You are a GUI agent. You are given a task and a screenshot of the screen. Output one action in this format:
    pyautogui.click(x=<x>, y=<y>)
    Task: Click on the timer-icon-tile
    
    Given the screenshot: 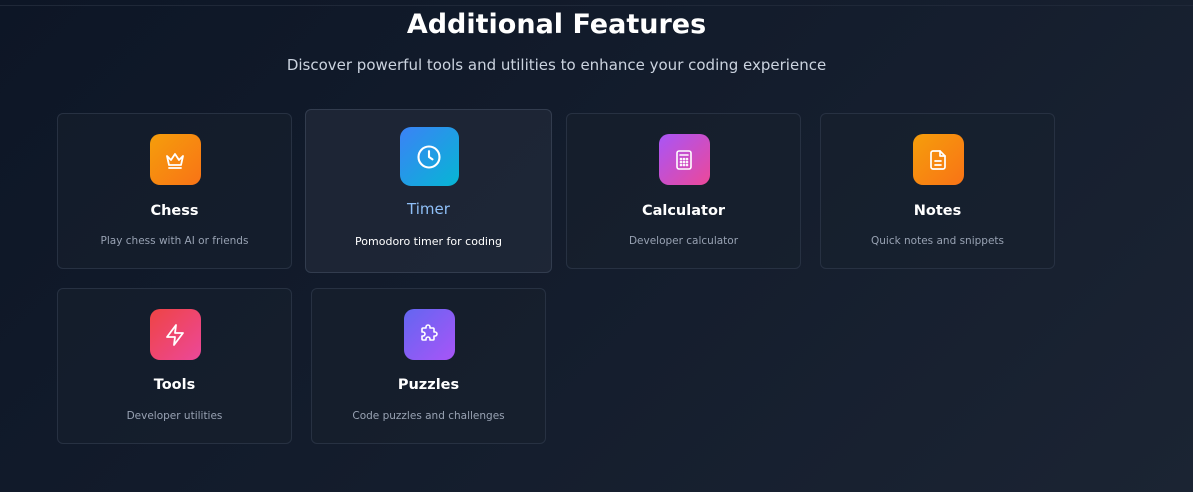 What is the action you would take?
    pyautogui.click(x=429, y=156)
    